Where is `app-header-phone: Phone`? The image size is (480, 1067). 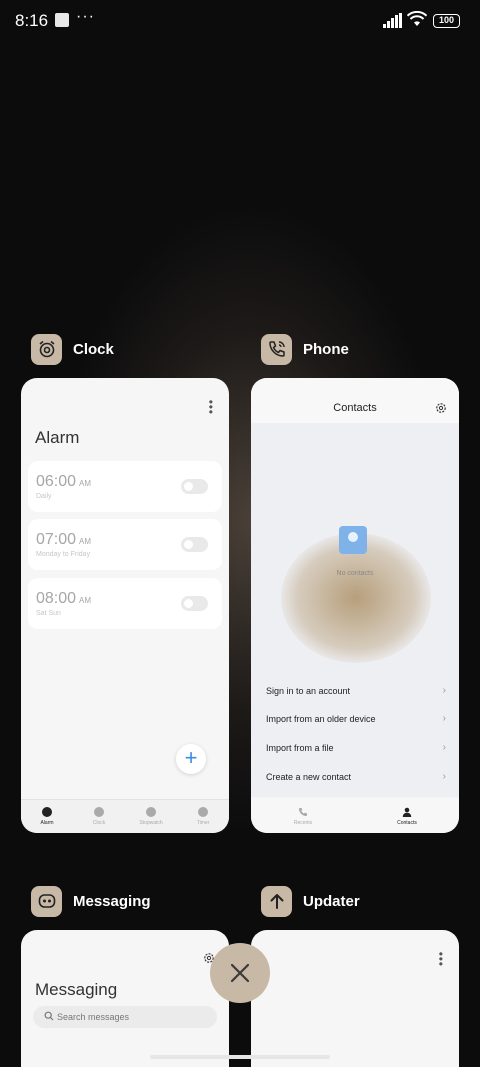 app-header-phone: Phone is located at coordinates (305, 349).